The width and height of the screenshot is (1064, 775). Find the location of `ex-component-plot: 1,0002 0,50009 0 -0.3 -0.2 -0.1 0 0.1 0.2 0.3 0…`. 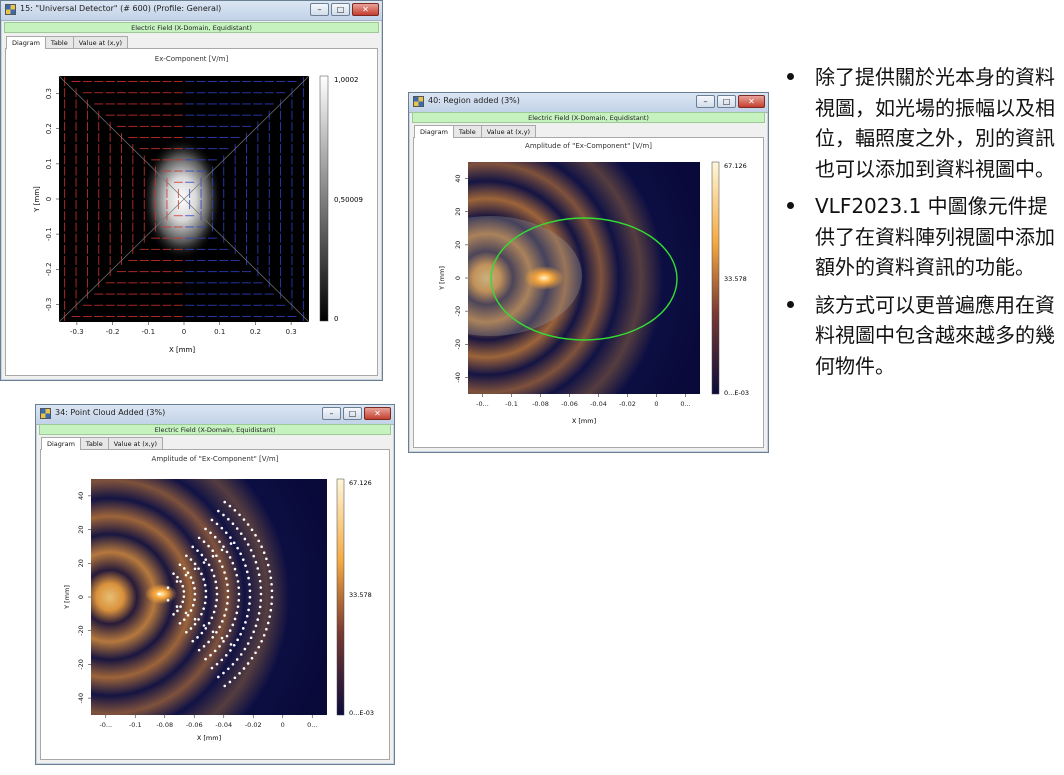

ex-component-plot: 1,0002 0,50009 0 -0.3 -0.2 -0.1 0 0.1 0.2 0.3 0… is located at coordinates (192, 213).